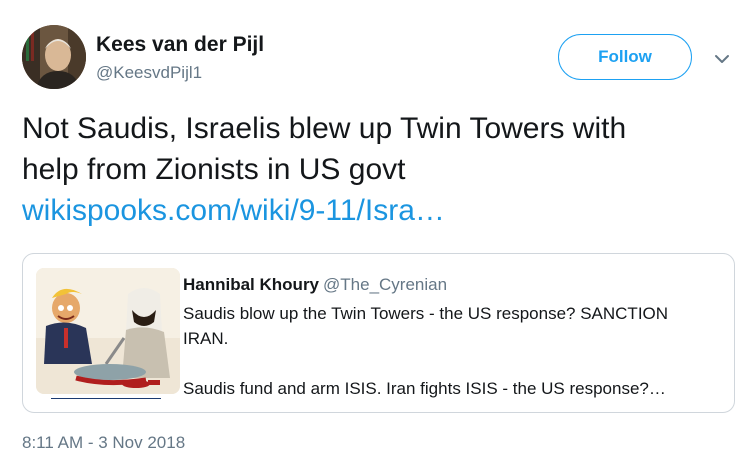 This screenshot has width=750, height=473. What do you see at coordinates (385, 284) in the screenshot?
I see `quote-author-handle: @The_Cyrenian` at bounding box center [385, 284].